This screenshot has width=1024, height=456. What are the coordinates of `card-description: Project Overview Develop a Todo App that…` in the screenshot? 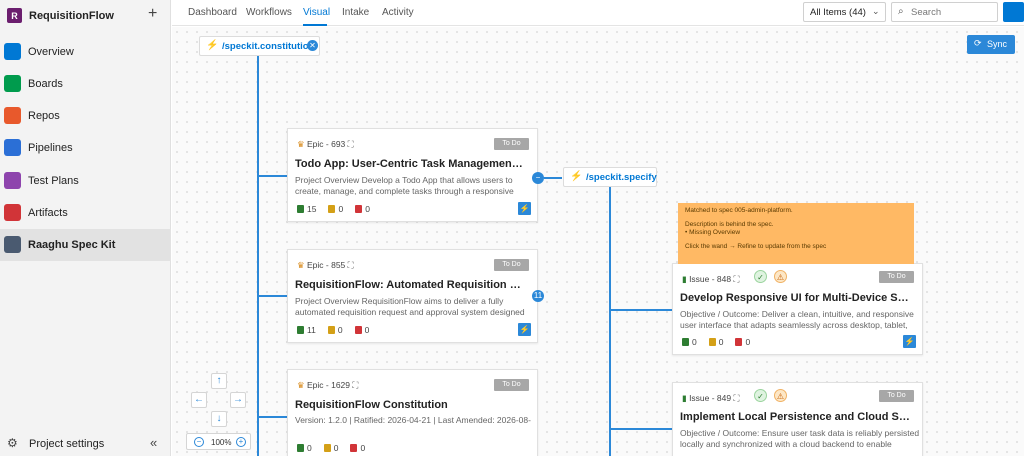 It's located at (404, 185).